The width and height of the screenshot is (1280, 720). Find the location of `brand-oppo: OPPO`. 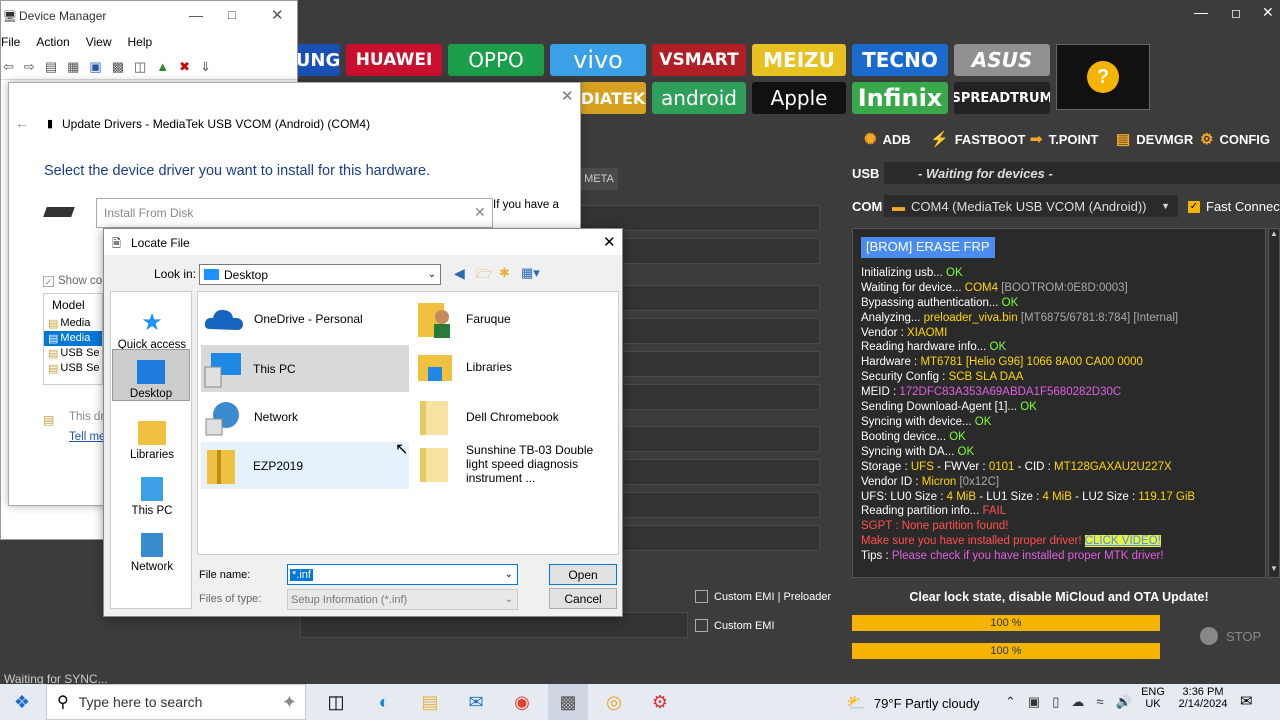

brand-oppo: OPPO is located at coordinates (496, 60).